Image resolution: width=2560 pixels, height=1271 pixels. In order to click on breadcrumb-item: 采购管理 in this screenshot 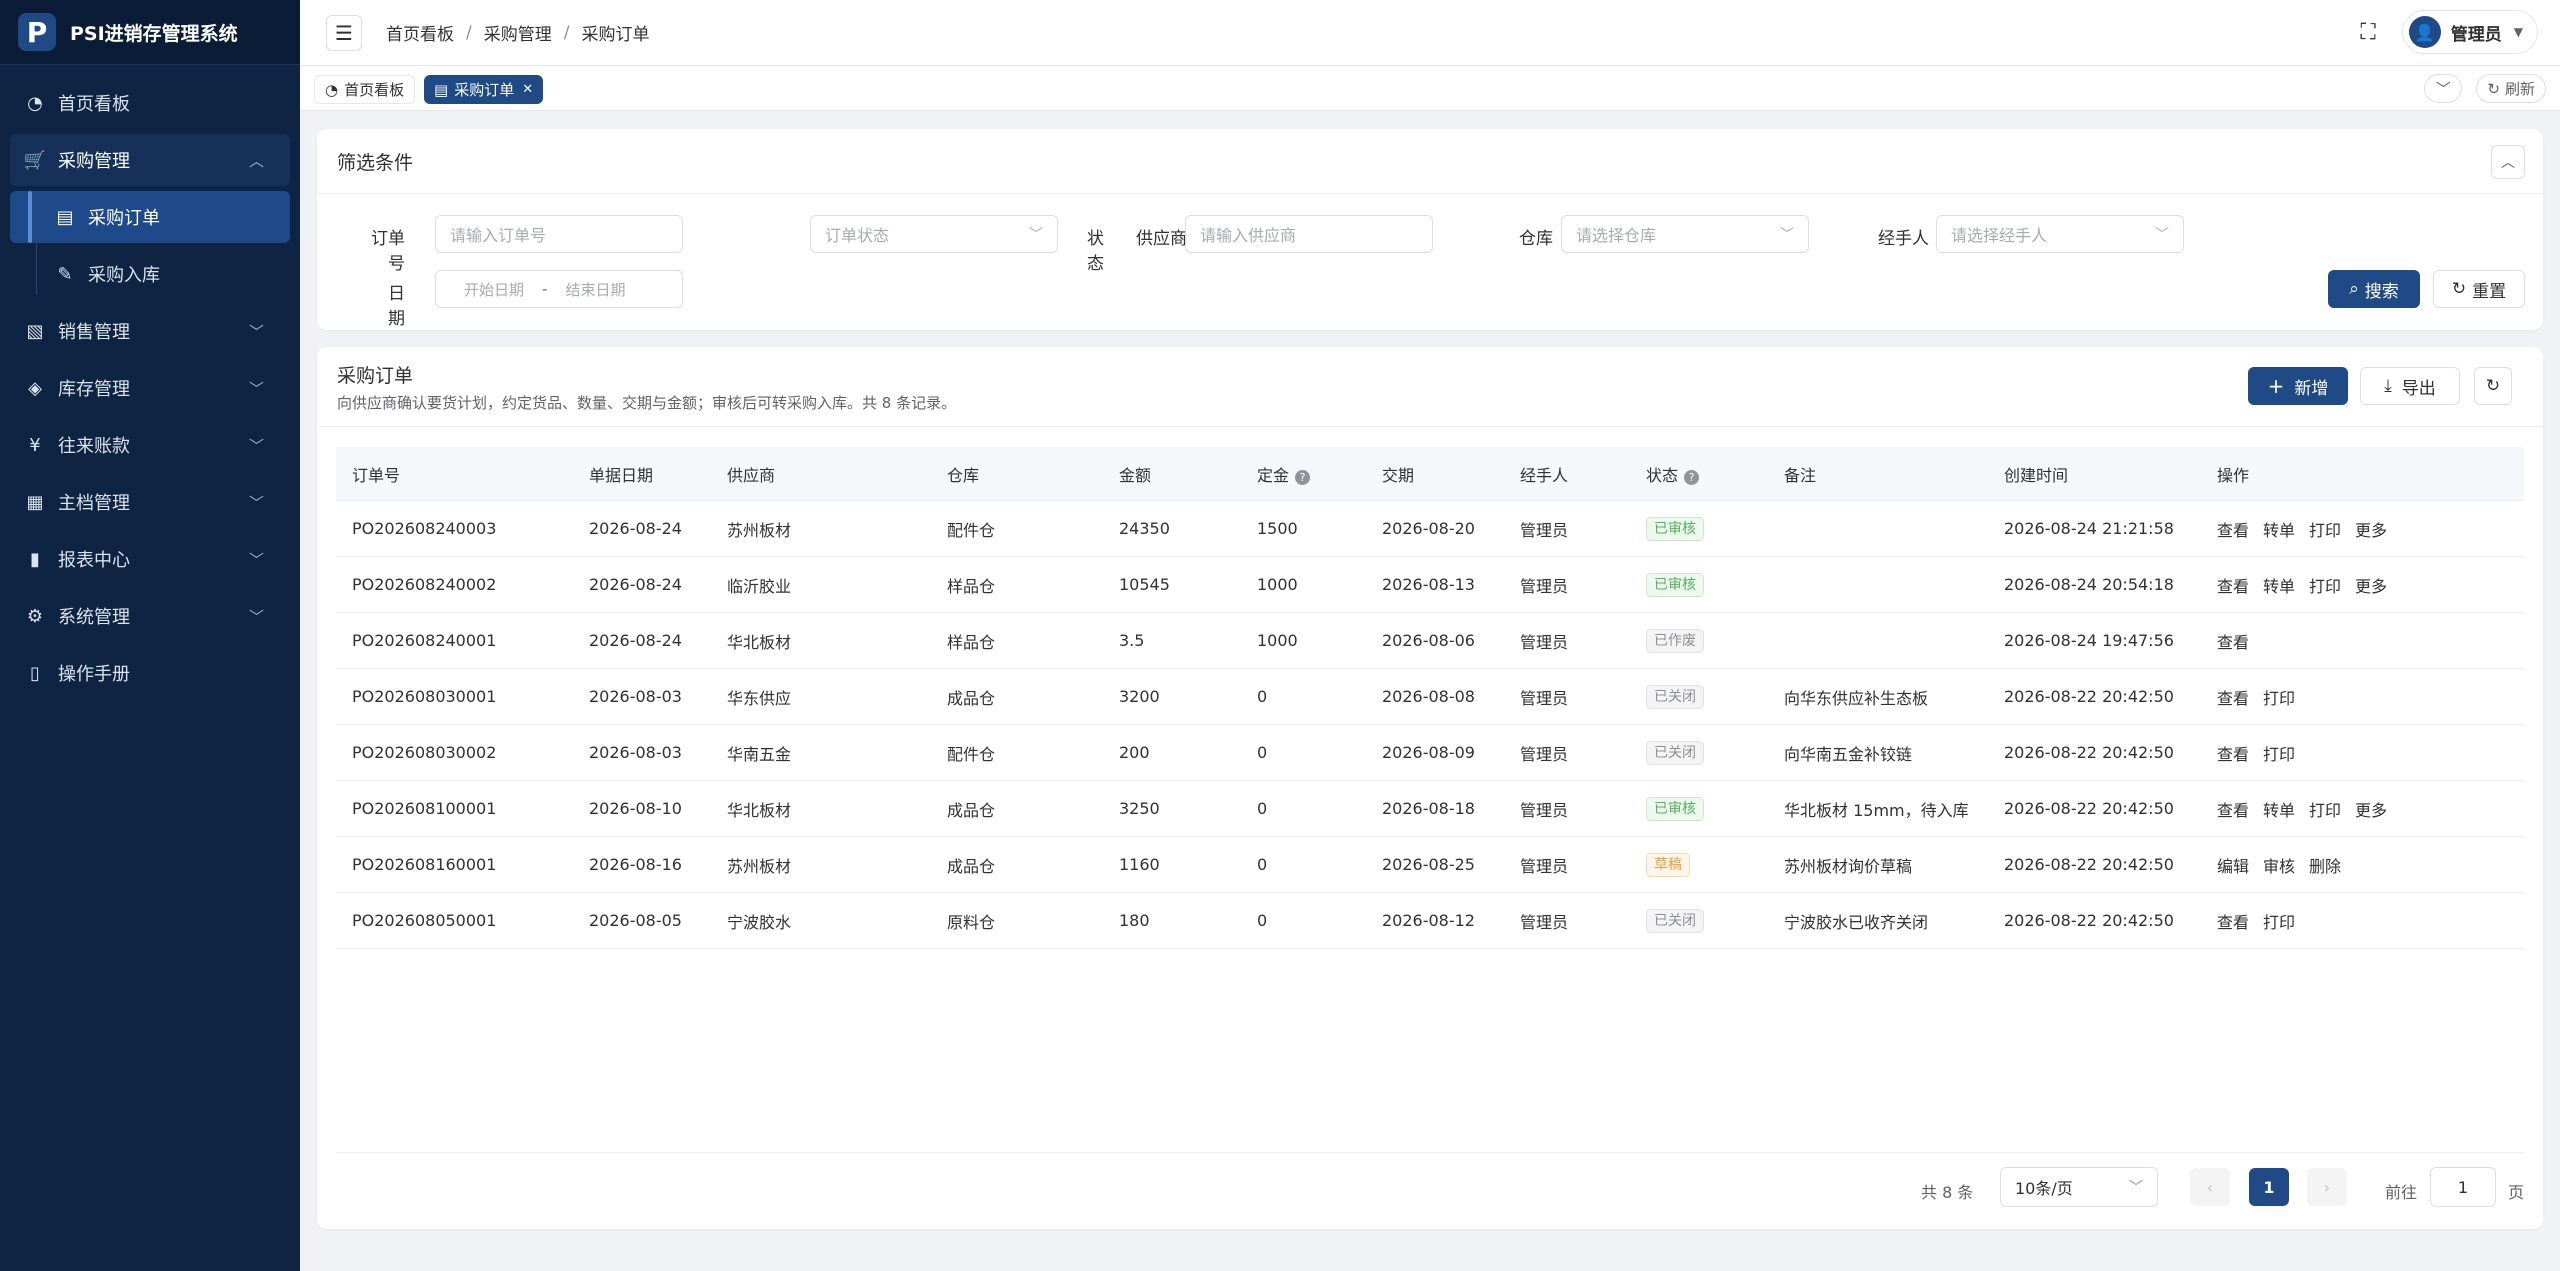, I will do `click(518, 32)`.